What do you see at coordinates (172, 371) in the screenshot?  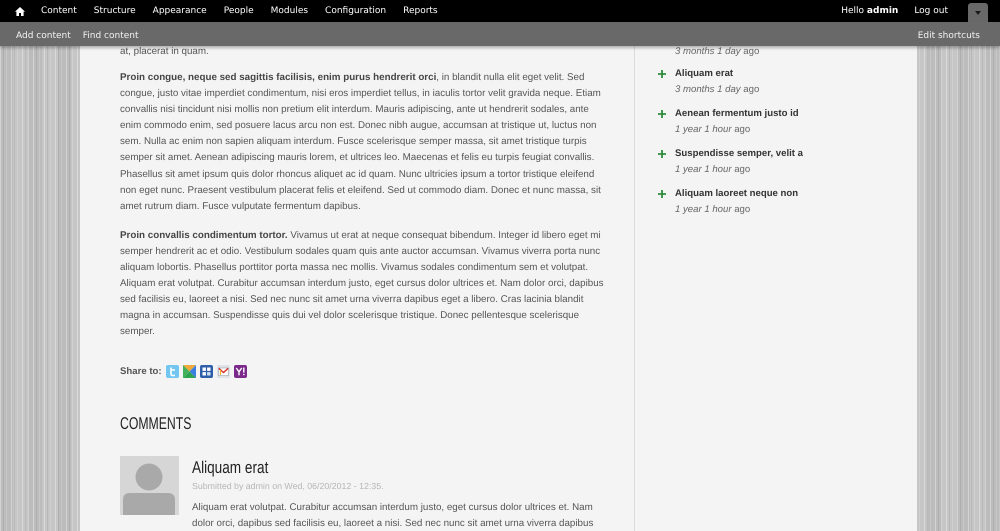 I see `t-tile-icon` at bounding box center [172, 371].